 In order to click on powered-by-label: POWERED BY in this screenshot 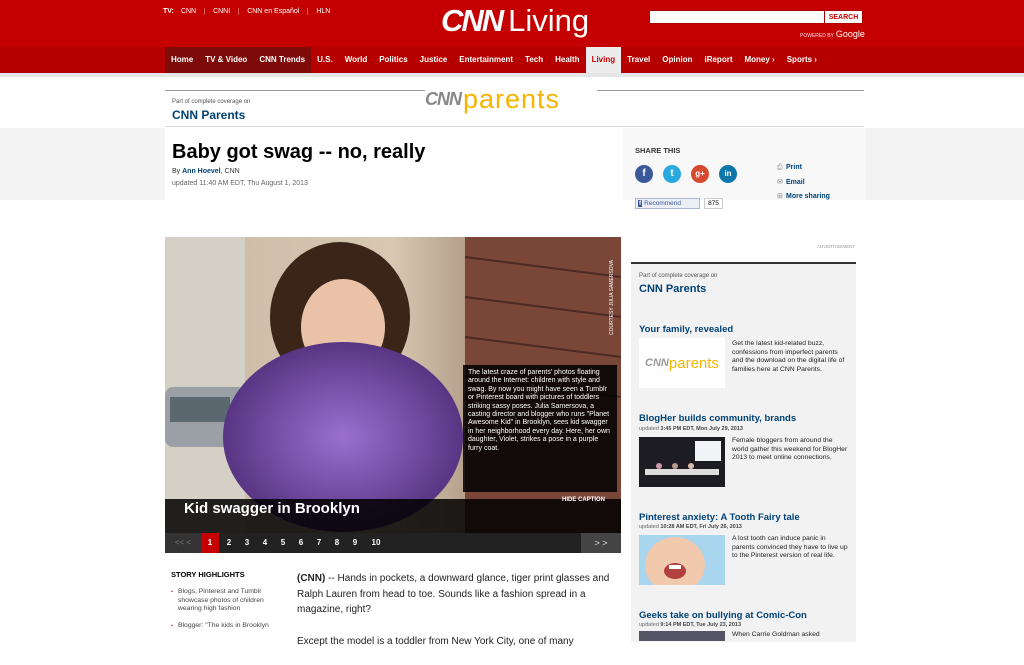, I will do `click(817, 36)`.